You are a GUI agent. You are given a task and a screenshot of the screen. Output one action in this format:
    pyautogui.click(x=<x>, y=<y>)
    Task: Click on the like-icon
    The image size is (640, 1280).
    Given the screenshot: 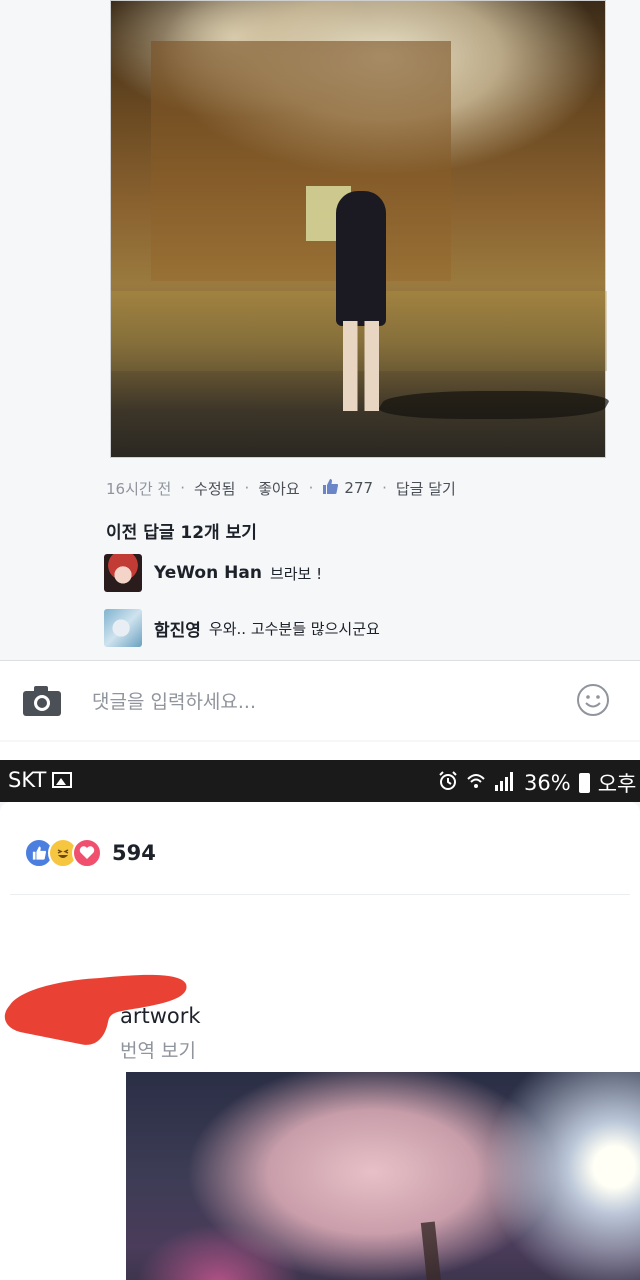 What is the action you would take?
    pyautogui.click(x=330, y=488)
    